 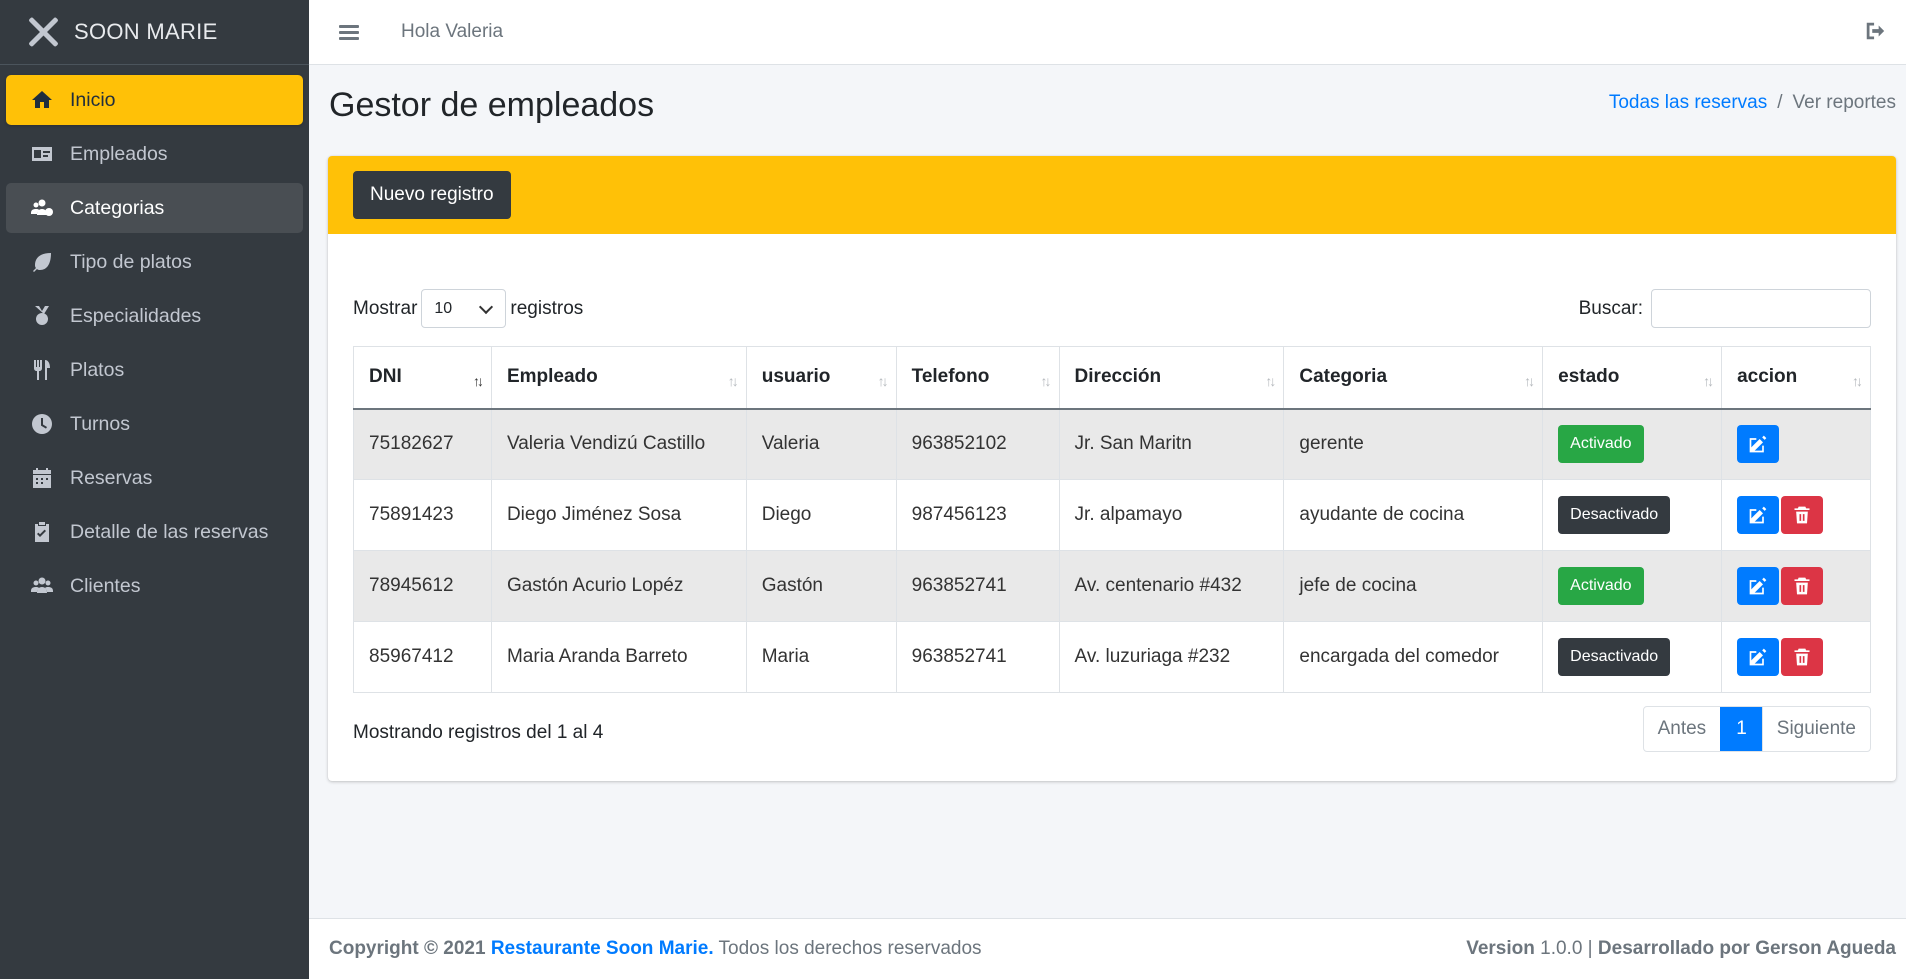 I want to click on column-header-label: Telefono, so click(x=950, y=377).